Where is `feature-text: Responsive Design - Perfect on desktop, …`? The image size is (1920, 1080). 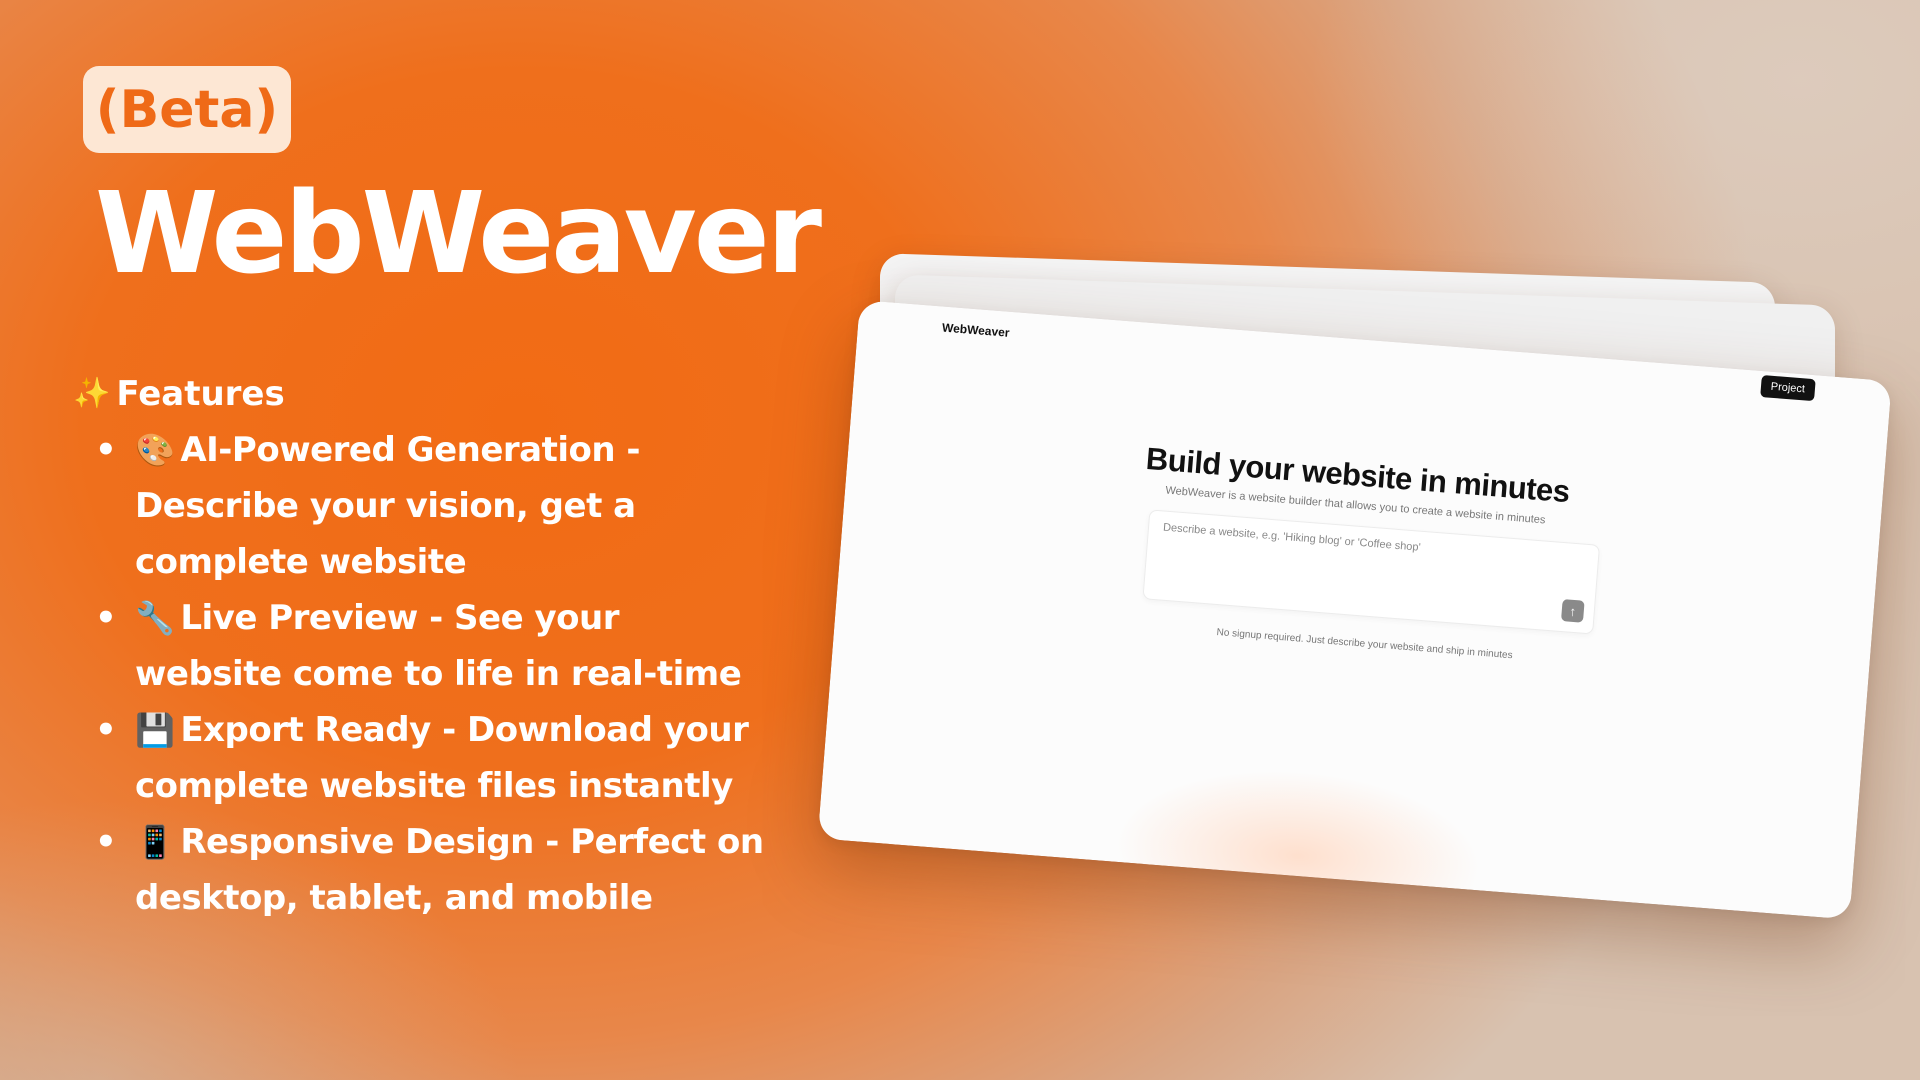
feature-text: Responsive Design - Perfect on desktop, … is located at coordinates (449, 870).